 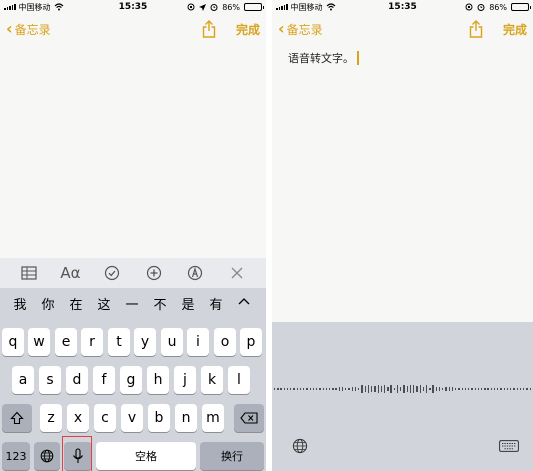 What do you see at coordinates (188, 303) in the screenshot?
I see `candidate-word: 是` at bounding box center [188, 303].